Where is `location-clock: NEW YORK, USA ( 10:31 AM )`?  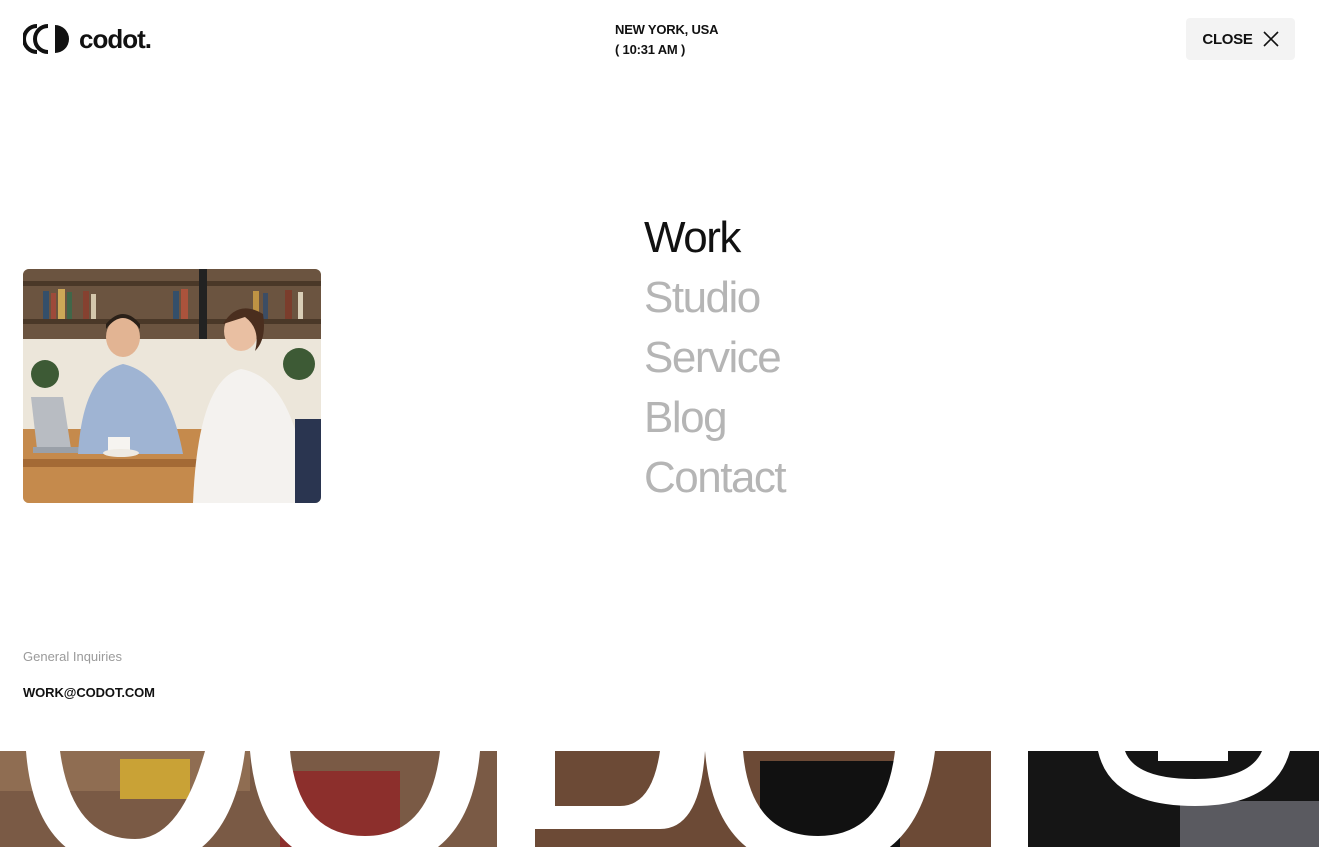
location-clock: NEW YORK, USA ( 10:31 AM ) is located at coordinates (667, 40).